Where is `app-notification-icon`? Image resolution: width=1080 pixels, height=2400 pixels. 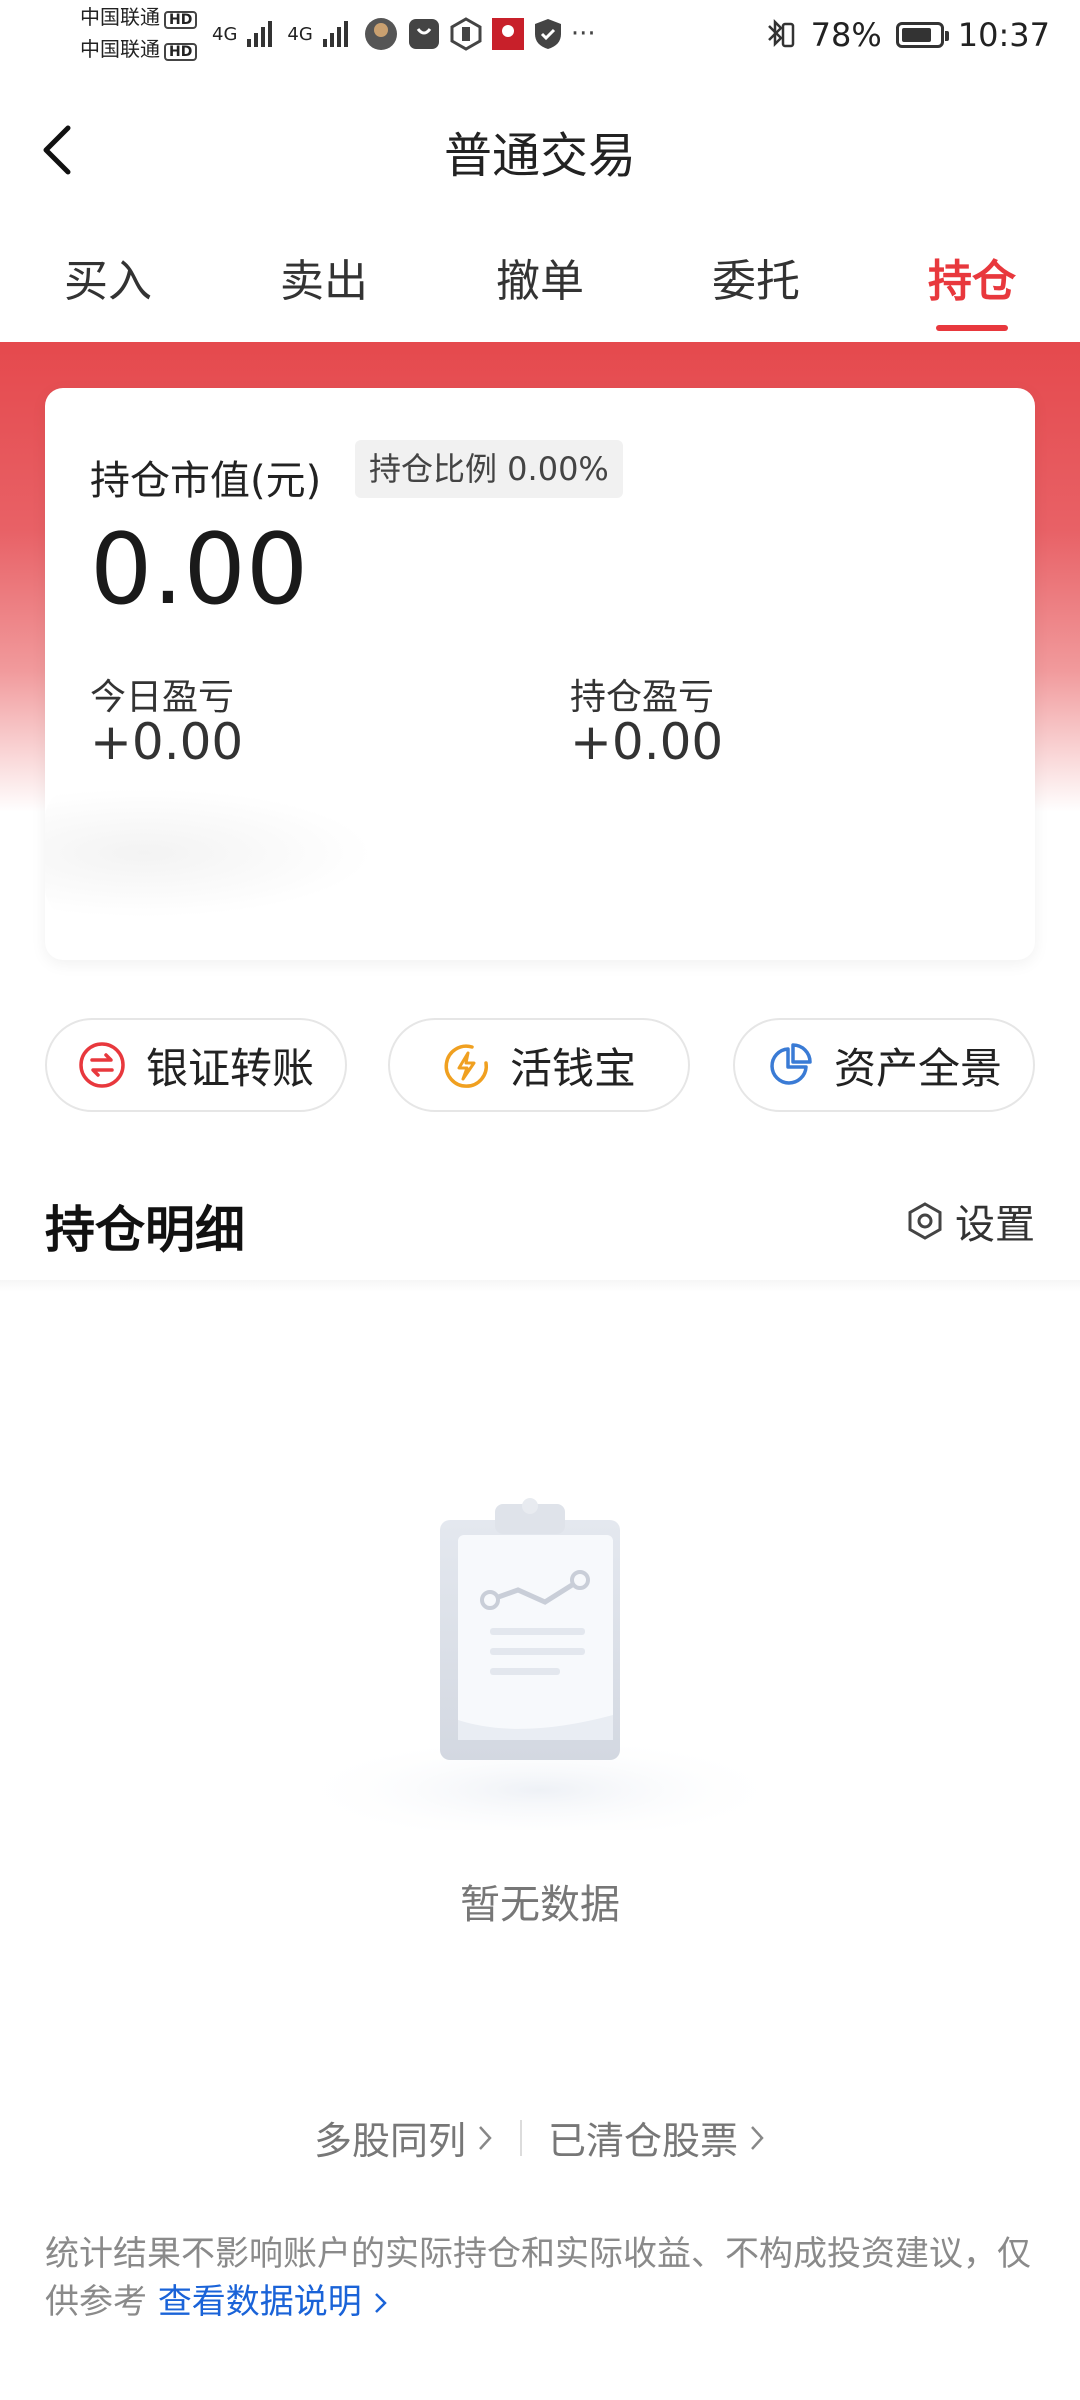 app-notification-icon is located at coordinates (507, 34).